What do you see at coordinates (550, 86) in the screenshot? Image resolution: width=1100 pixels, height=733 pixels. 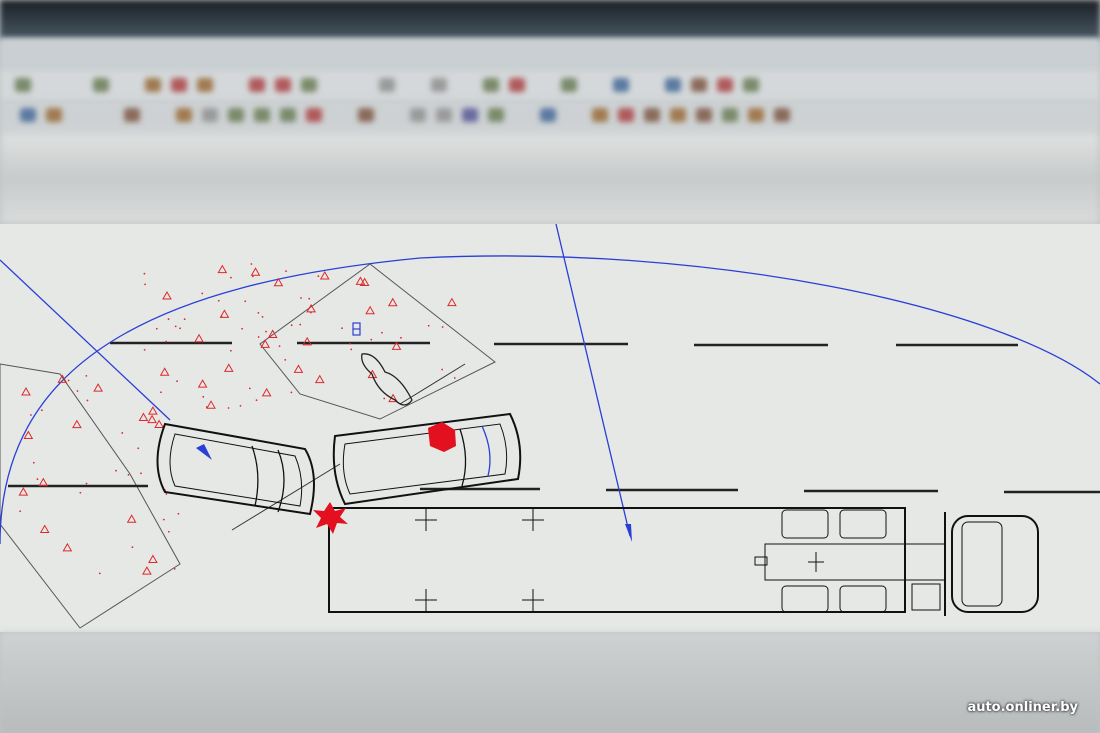 I see `toolbar-primary` at bounding box center [550, 86].